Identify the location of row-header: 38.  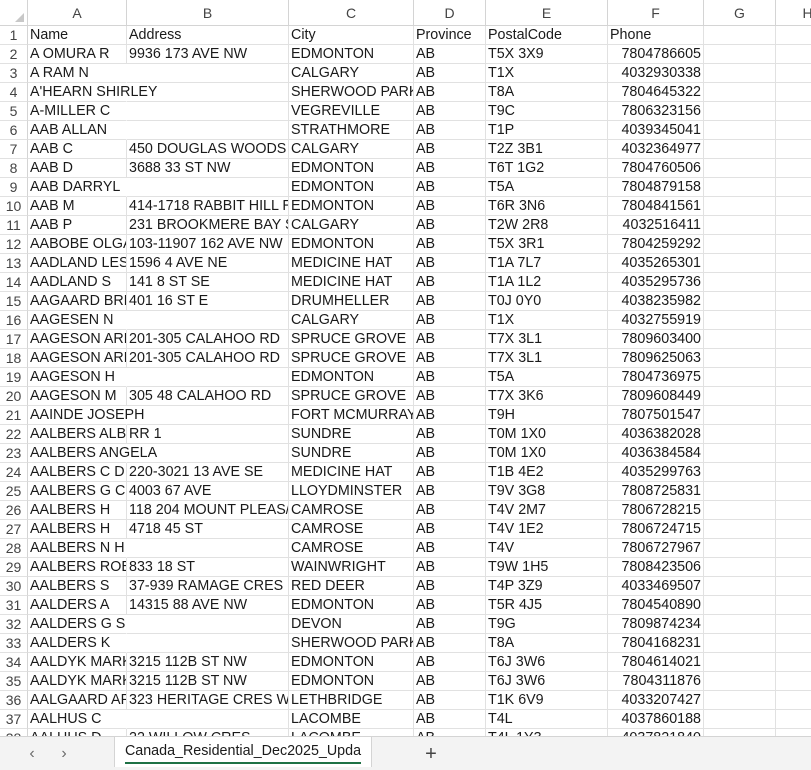
(14, 732).